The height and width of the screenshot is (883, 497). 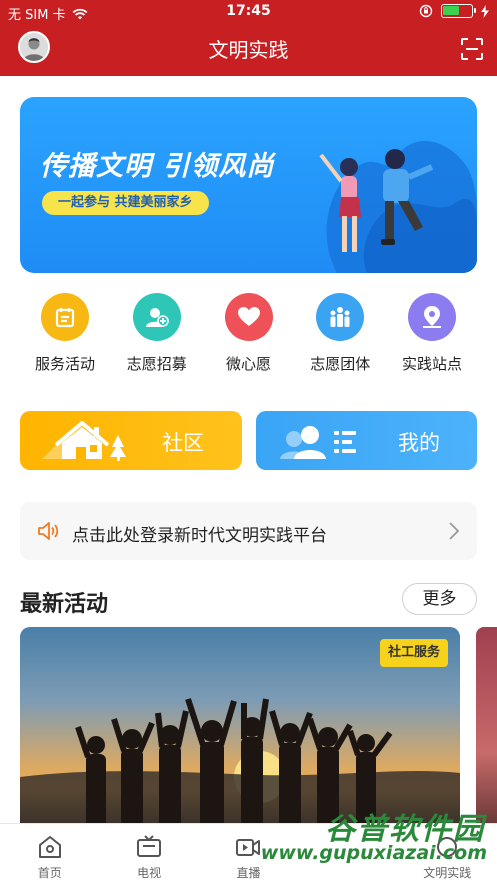 I want to click on community-label: 社区, so click(x=183, y=443).